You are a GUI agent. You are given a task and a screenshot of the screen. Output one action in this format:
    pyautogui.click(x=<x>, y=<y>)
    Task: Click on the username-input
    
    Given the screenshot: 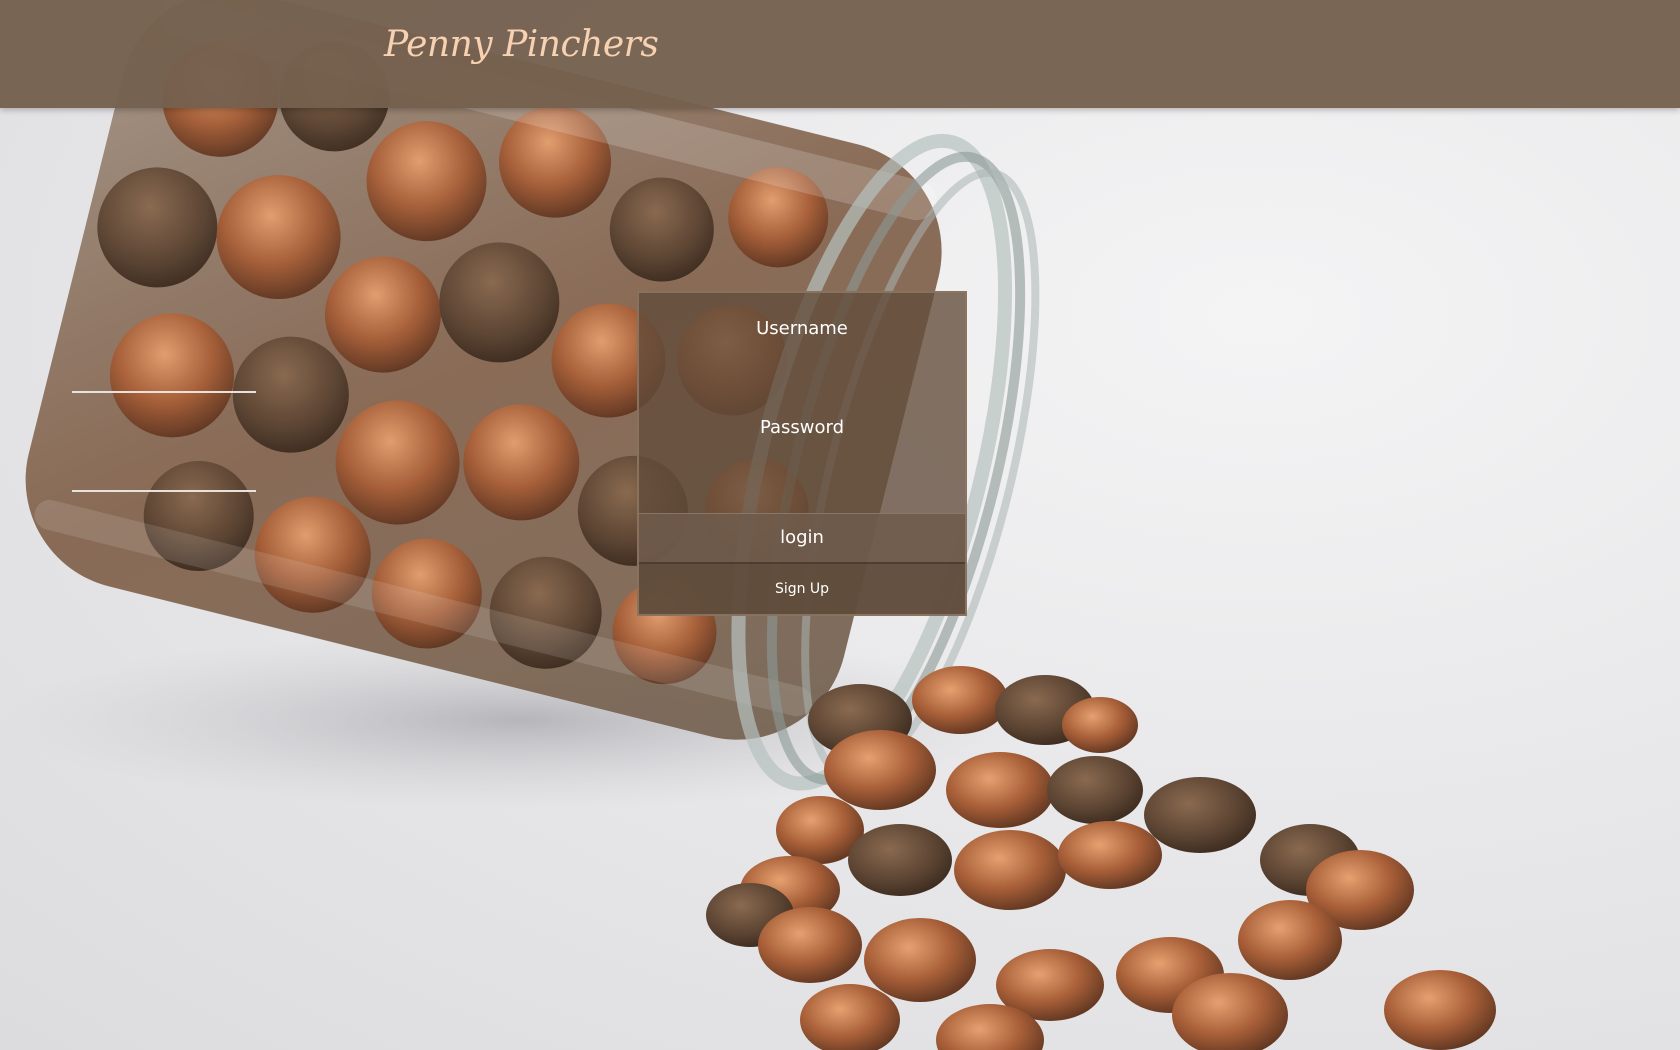 What is the action you would take?
    pyautogui.click(x=164, y=377)
    